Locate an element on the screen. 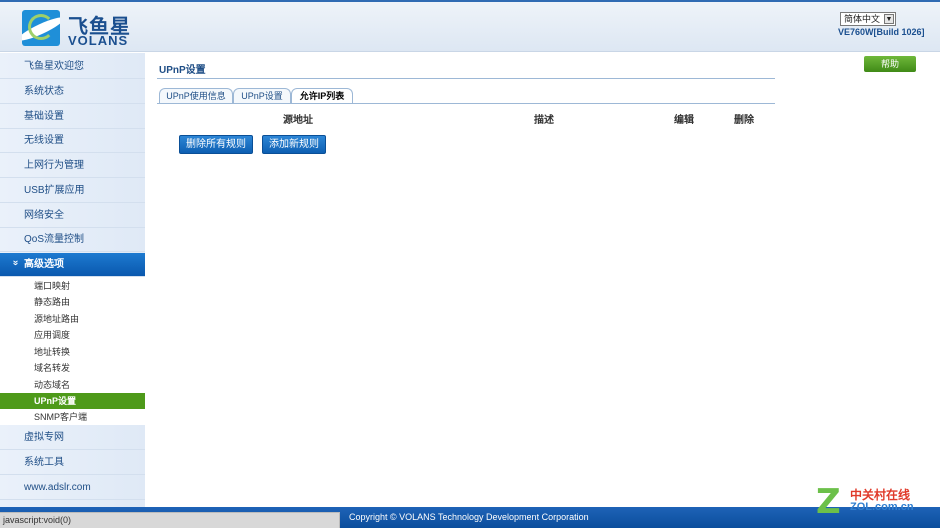 This screenshot has height=528, width=940. submenu-address-translation: 地址转换 is located at coordinates (72, 352).